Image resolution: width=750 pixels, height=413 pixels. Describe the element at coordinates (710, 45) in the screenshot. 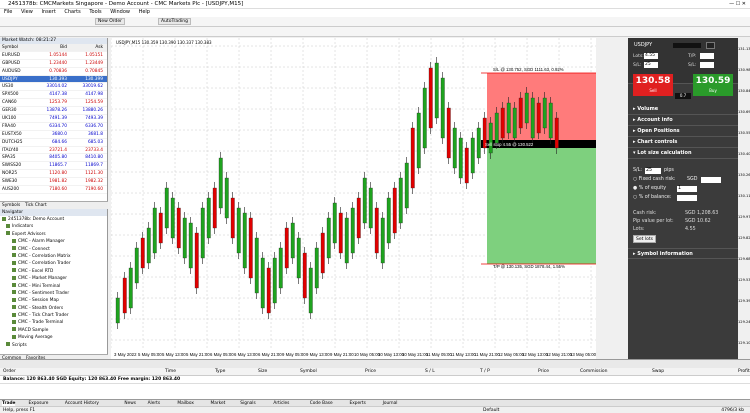

I see `close-icon` at that location.